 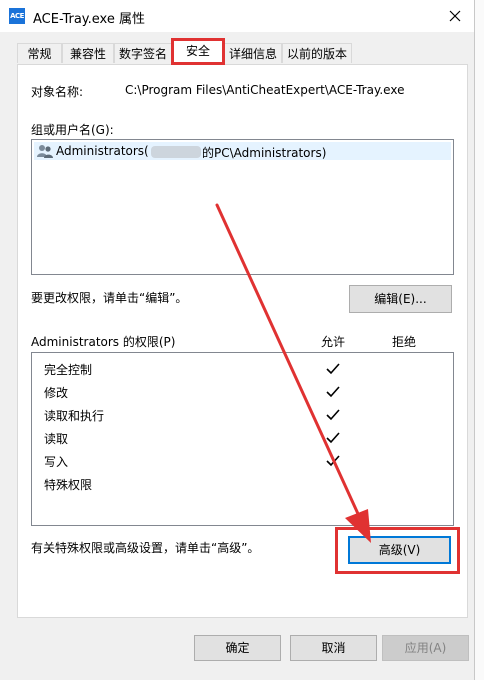 I want to click on object-name-label: 对象名称:, so click(x=57, y=92).